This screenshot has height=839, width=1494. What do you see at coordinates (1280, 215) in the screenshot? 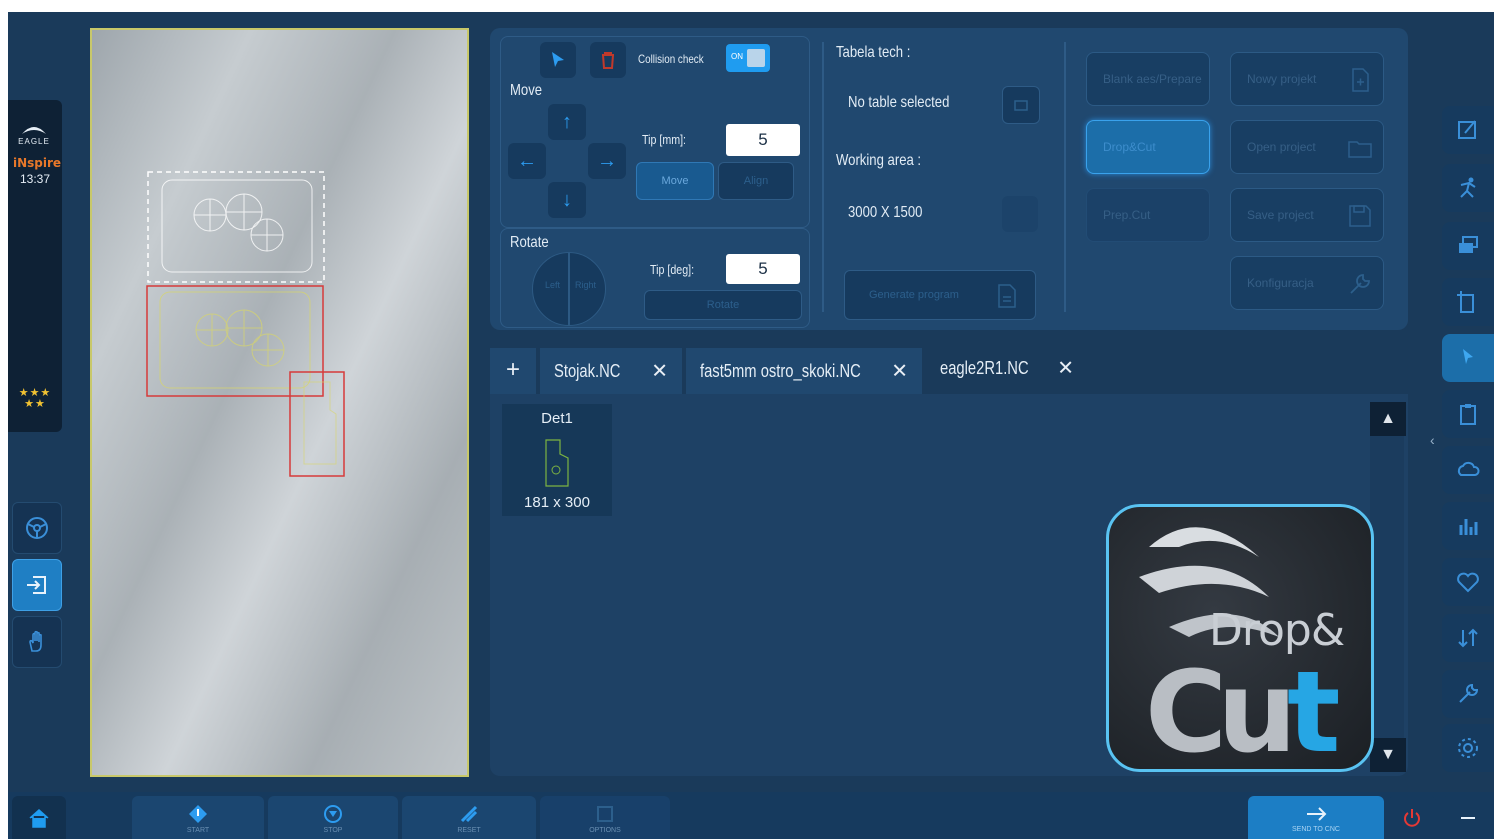
I see `save-project-label: Save project` at bounding box center [1280, 215].